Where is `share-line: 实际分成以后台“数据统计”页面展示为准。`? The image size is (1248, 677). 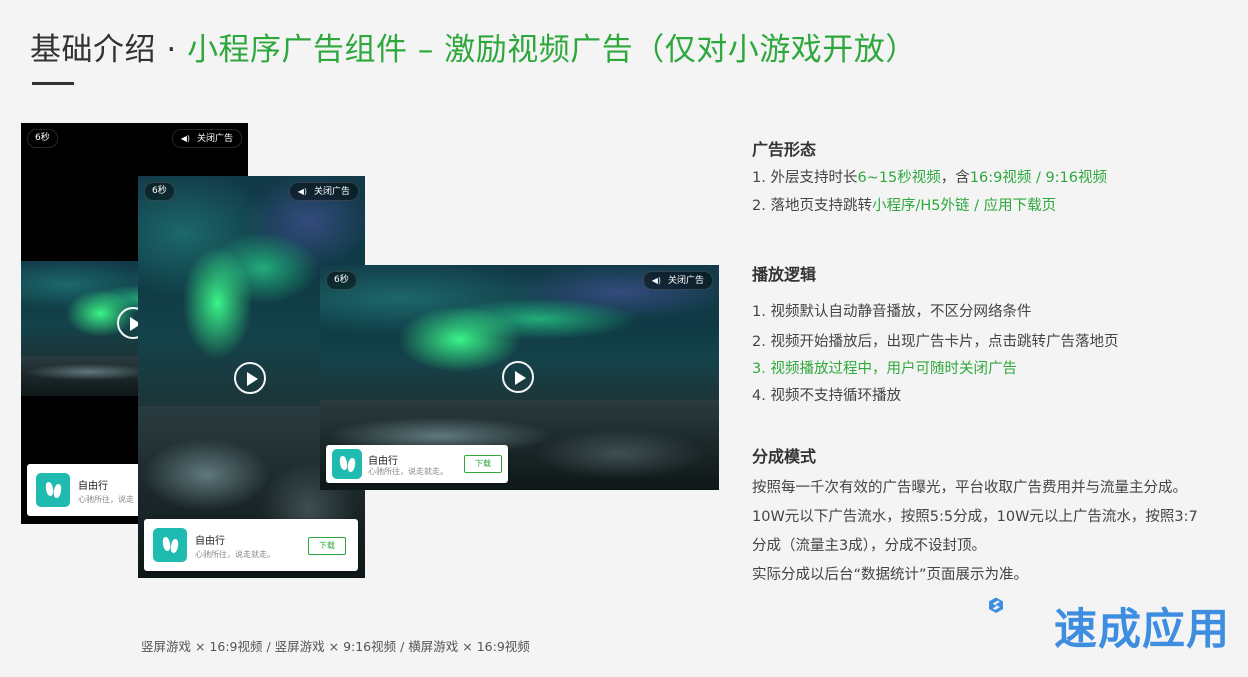 share-line: 实际分成以后台“数据统计”页面展示为准。 is located at coordinates (890, 575).